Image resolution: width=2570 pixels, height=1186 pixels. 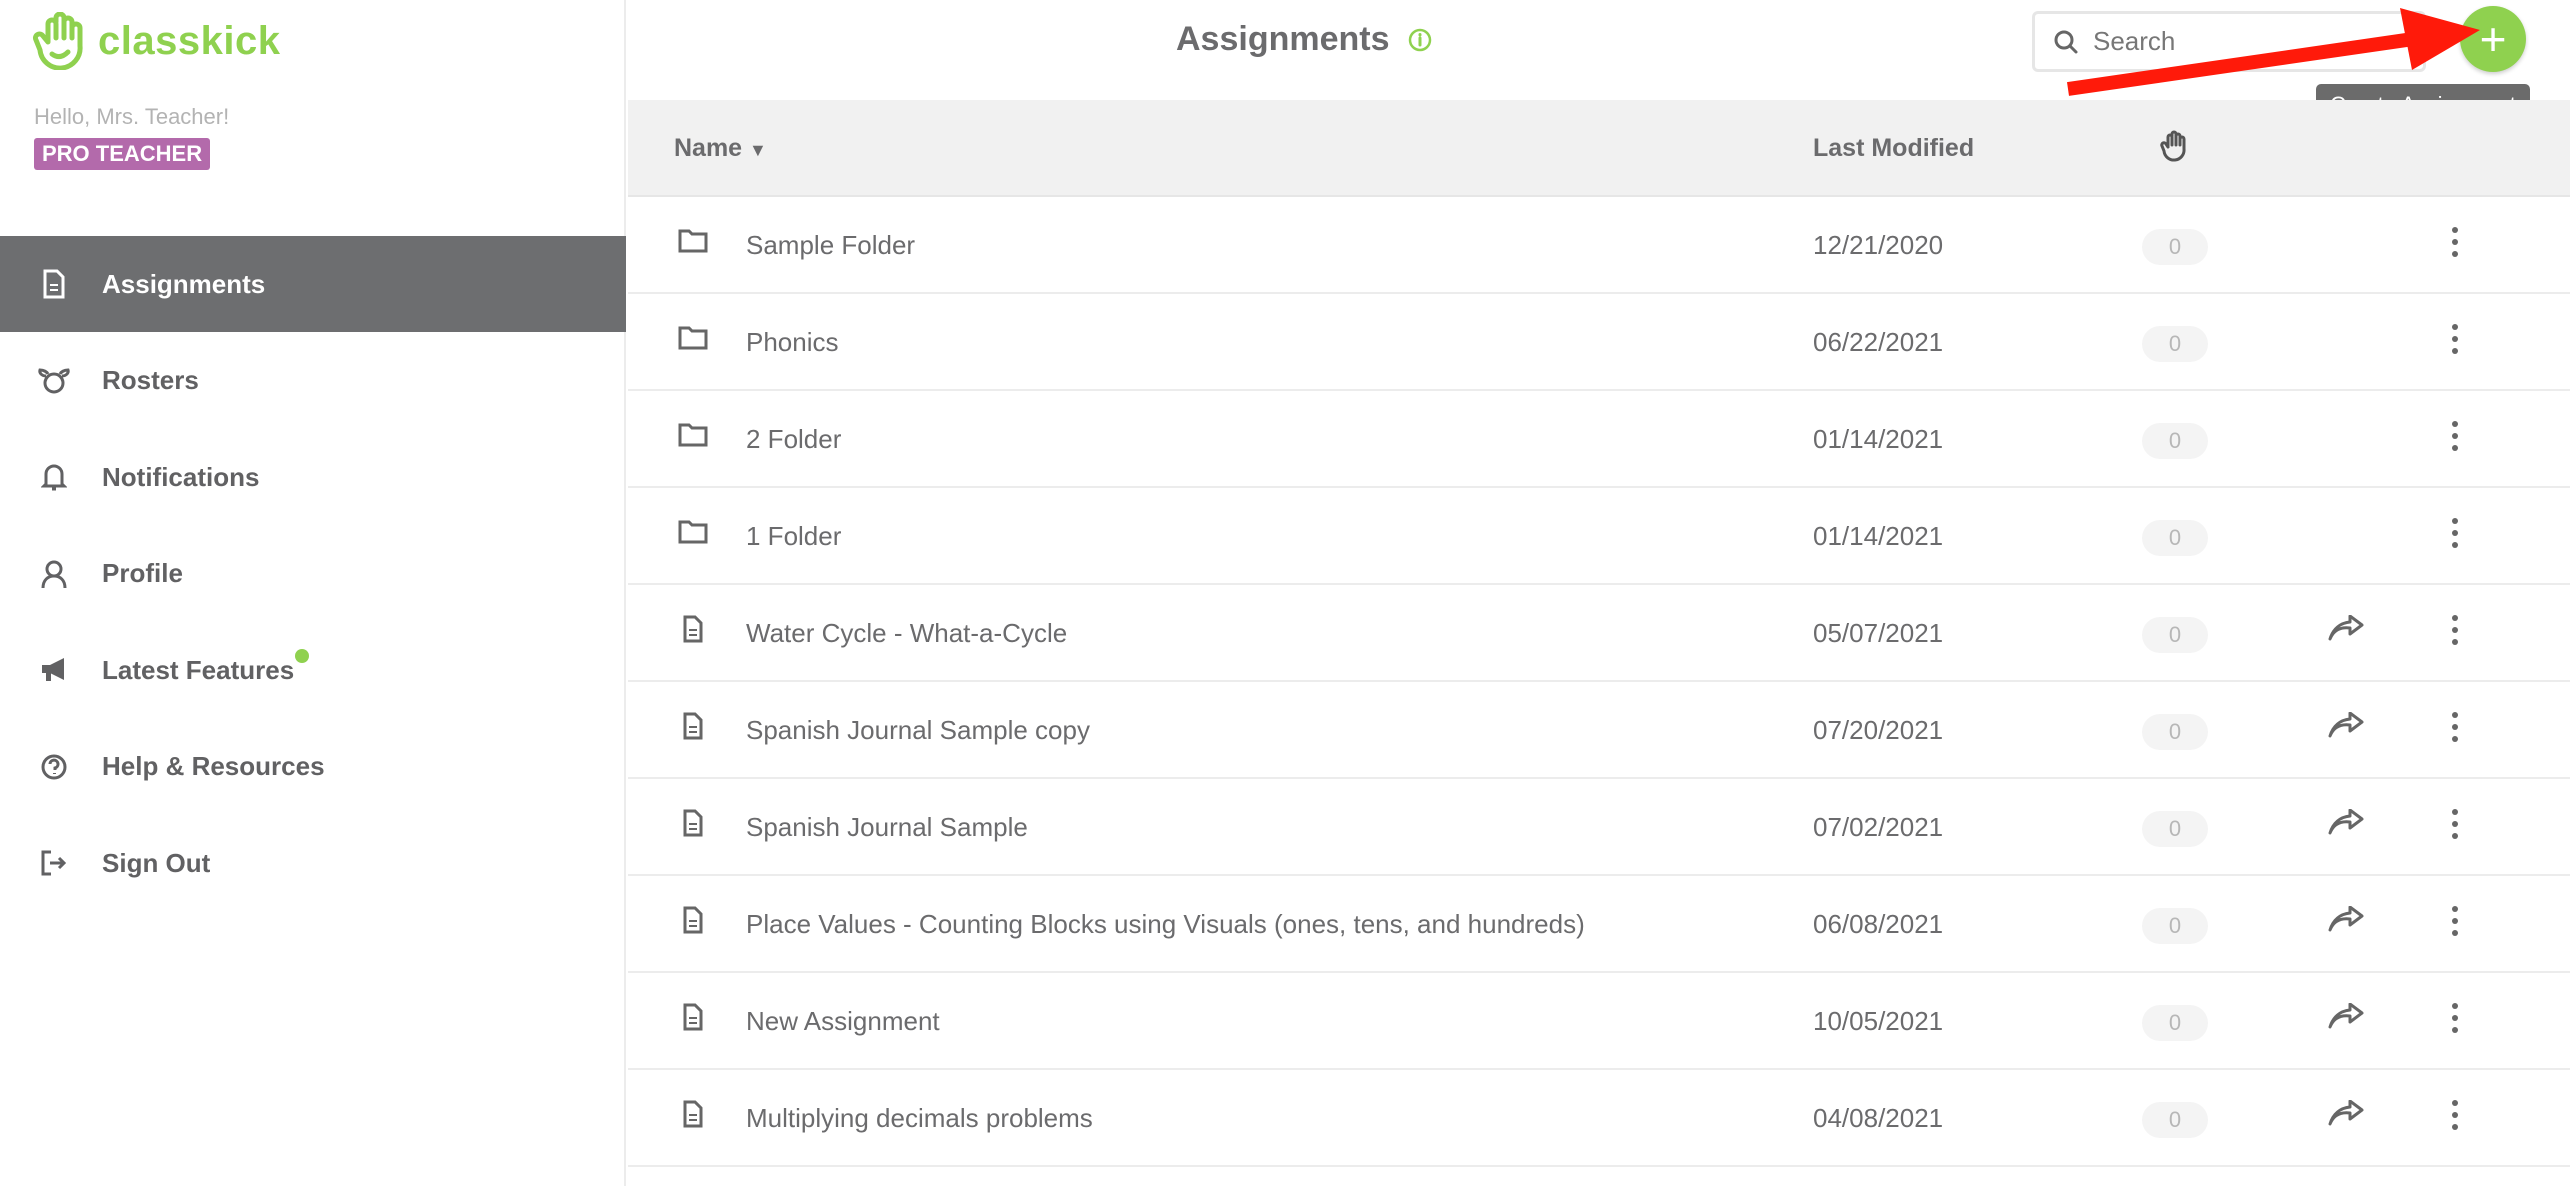 I want to click on item-name: Water Cycle - What-a-Cycle, so click(x=906, y=633).